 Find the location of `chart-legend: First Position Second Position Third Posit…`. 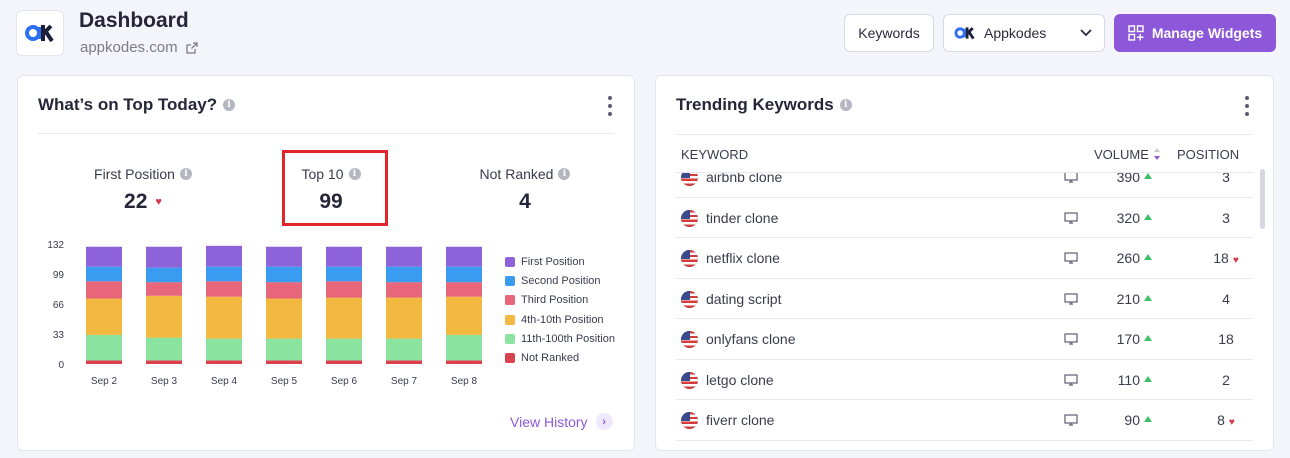

chart-legend: First Position Second Position Third Posit… is located at coordinates (560, 310).